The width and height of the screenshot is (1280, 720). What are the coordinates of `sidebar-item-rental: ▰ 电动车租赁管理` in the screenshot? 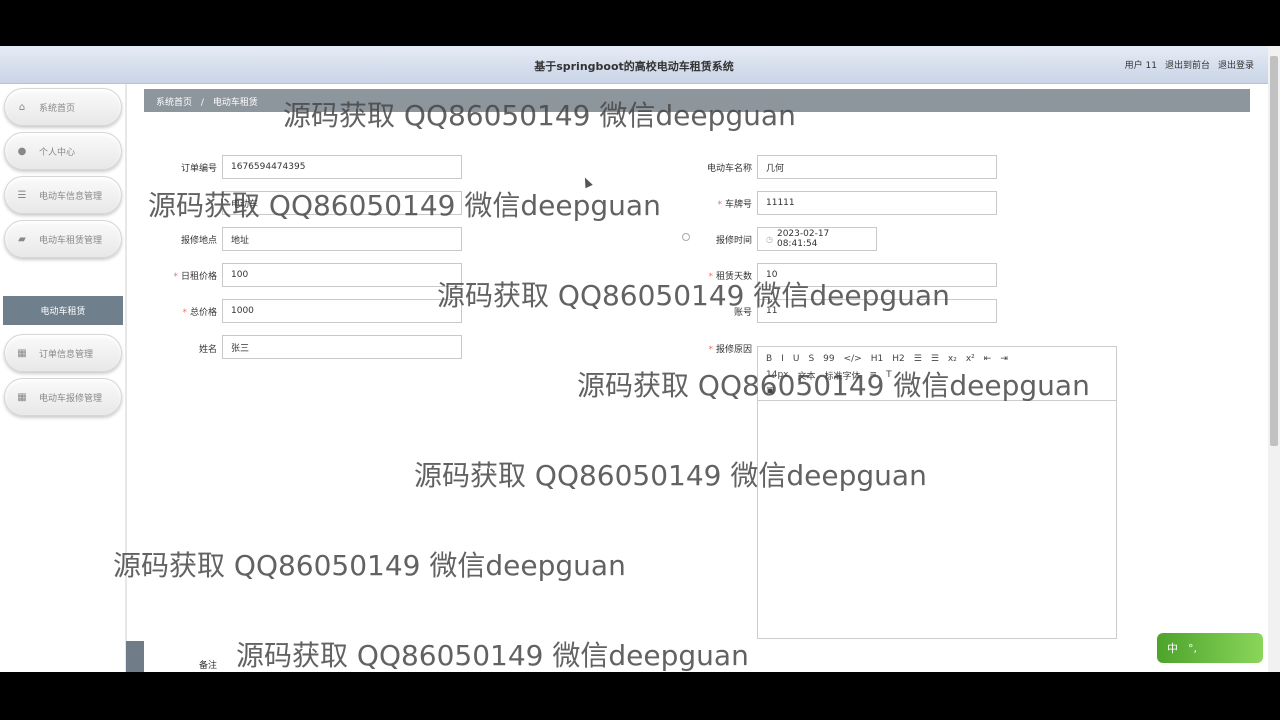 It's located at (63, 239).